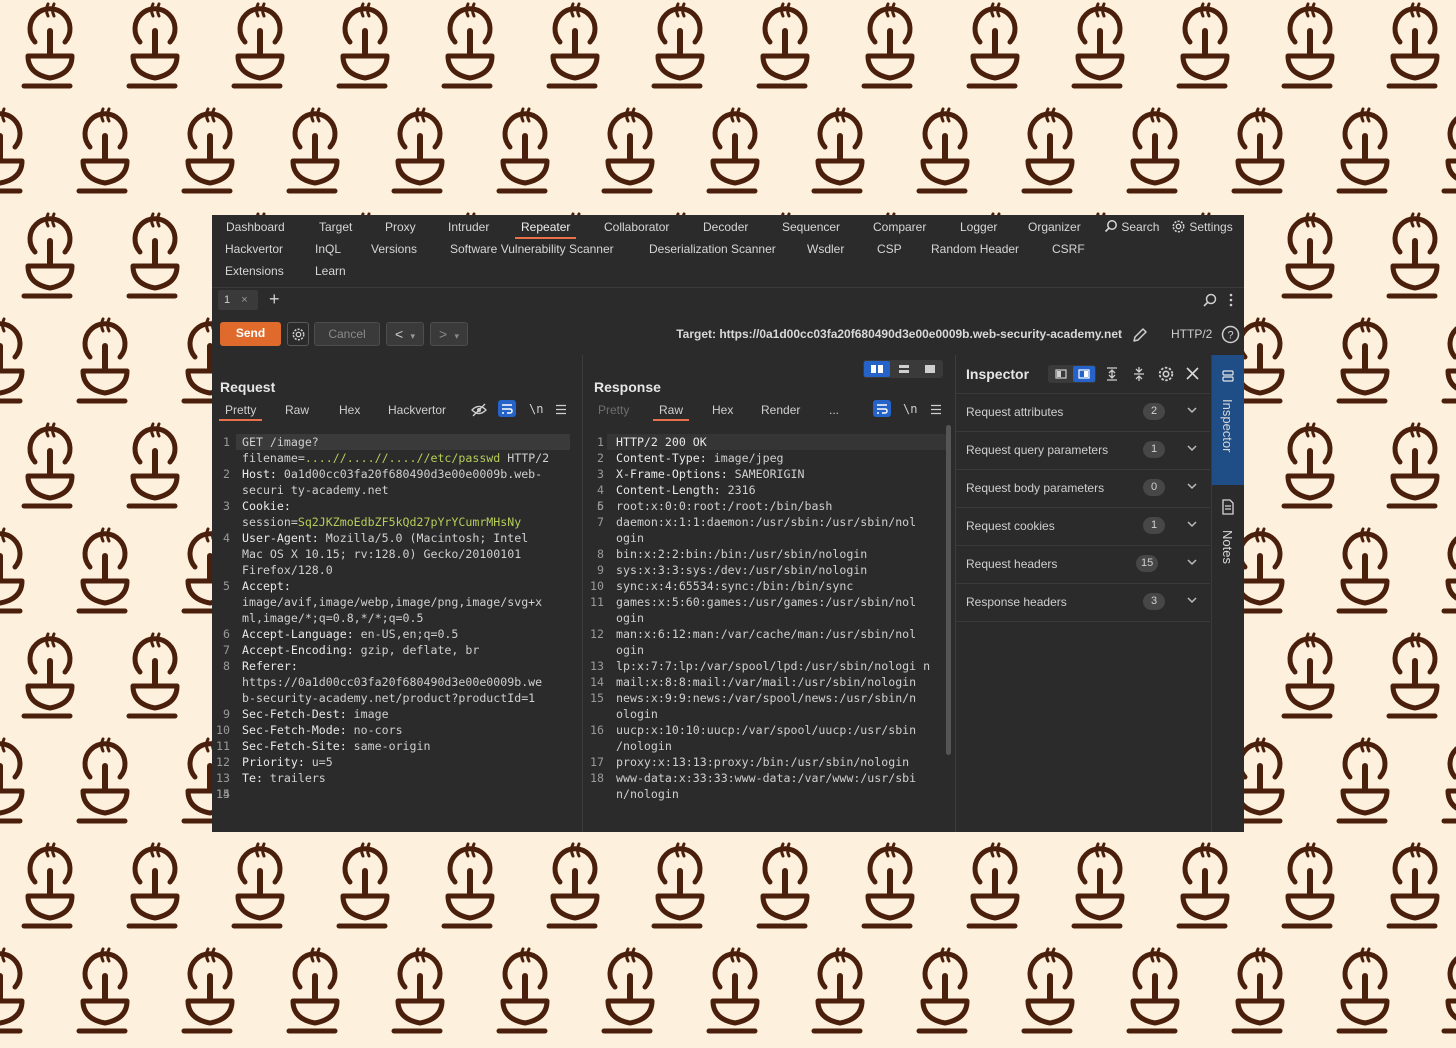 This screenshot has height=1048, width=1456. Describe the element at coordinates (613, 410) in the screenshot. I see `tab-response-pretty: Pretty` at that location.